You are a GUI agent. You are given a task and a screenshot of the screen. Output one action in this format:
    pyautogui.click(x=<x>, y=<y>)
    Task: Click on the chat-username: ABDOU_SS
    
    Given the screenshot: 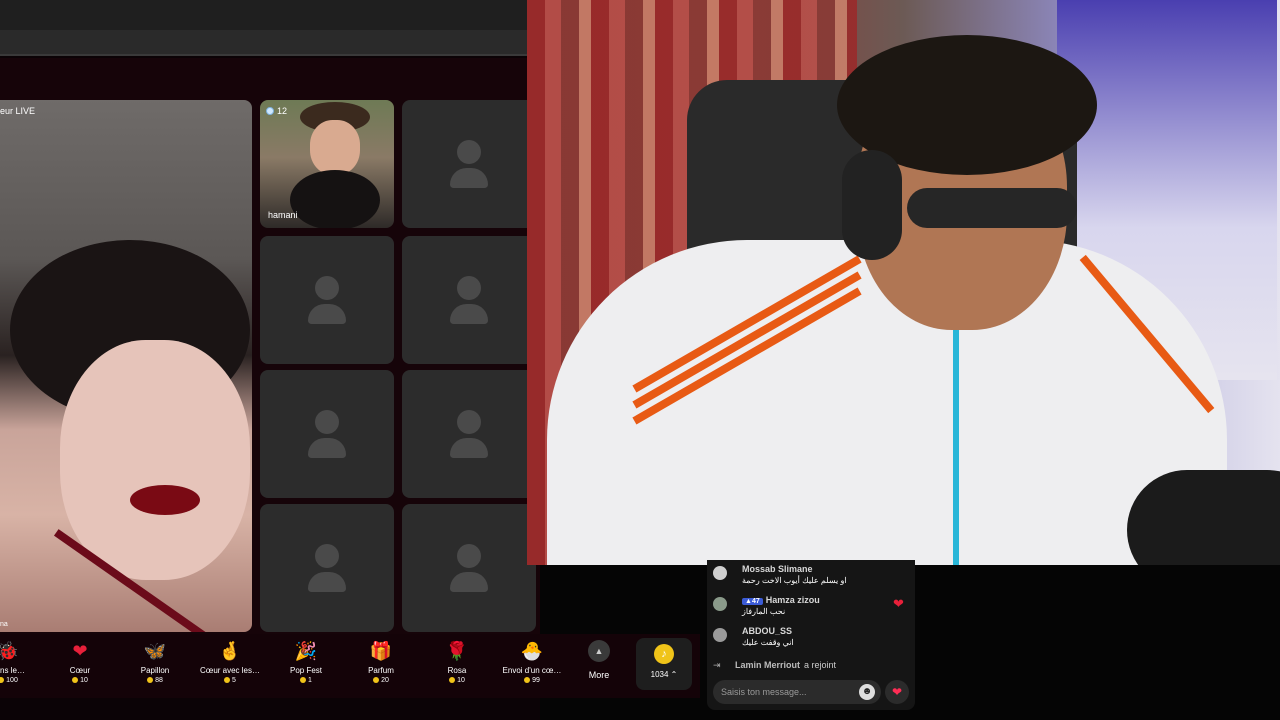 What is the action you would take?
    pyautogui.click(x=767, y=631)
    